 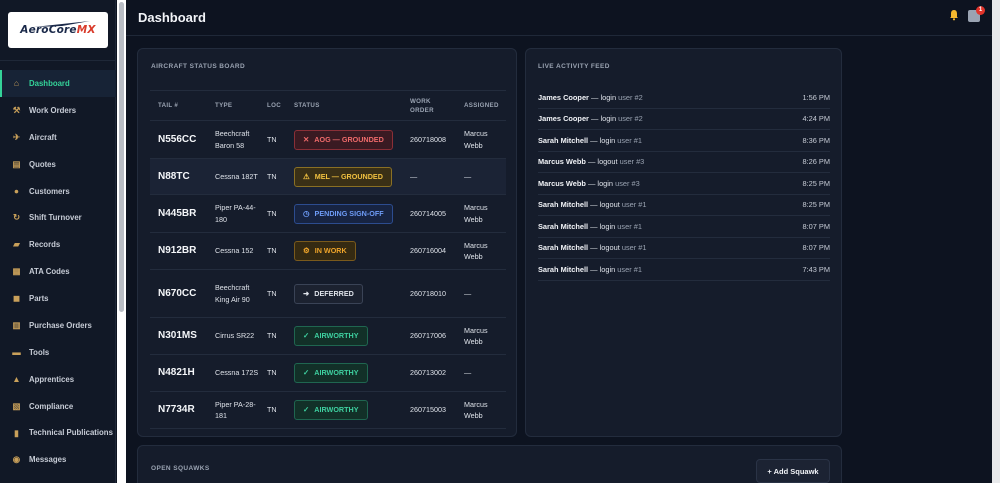 What do you see at coordinates (58, 379) in the screenshot?
I see `sidebar-item-apprentices: ▲ Apprentices` at bounding box center [58, 379].